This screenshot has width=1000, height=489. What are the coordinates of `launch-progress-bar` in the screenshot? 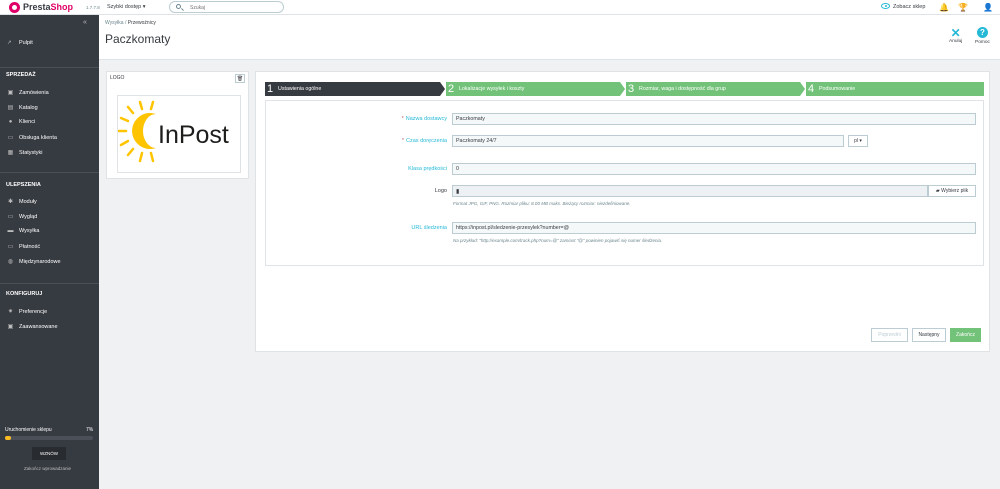 It's located at (49, 438).